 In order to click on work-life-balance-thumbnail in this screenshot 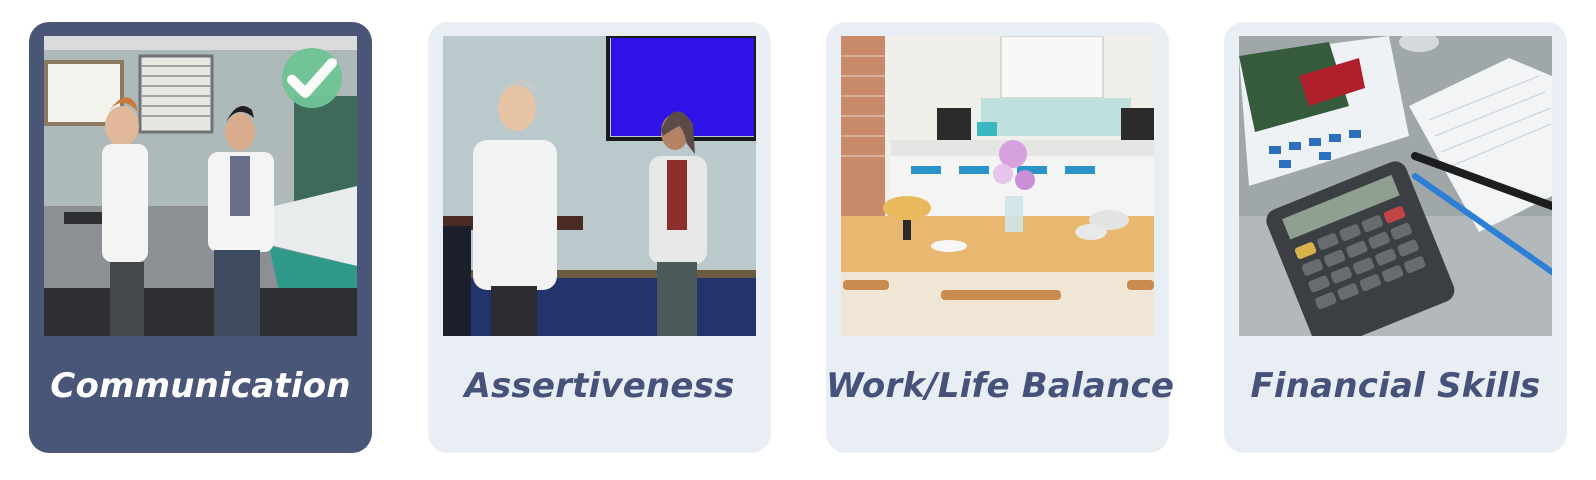, I will do `click(997, 186)`.